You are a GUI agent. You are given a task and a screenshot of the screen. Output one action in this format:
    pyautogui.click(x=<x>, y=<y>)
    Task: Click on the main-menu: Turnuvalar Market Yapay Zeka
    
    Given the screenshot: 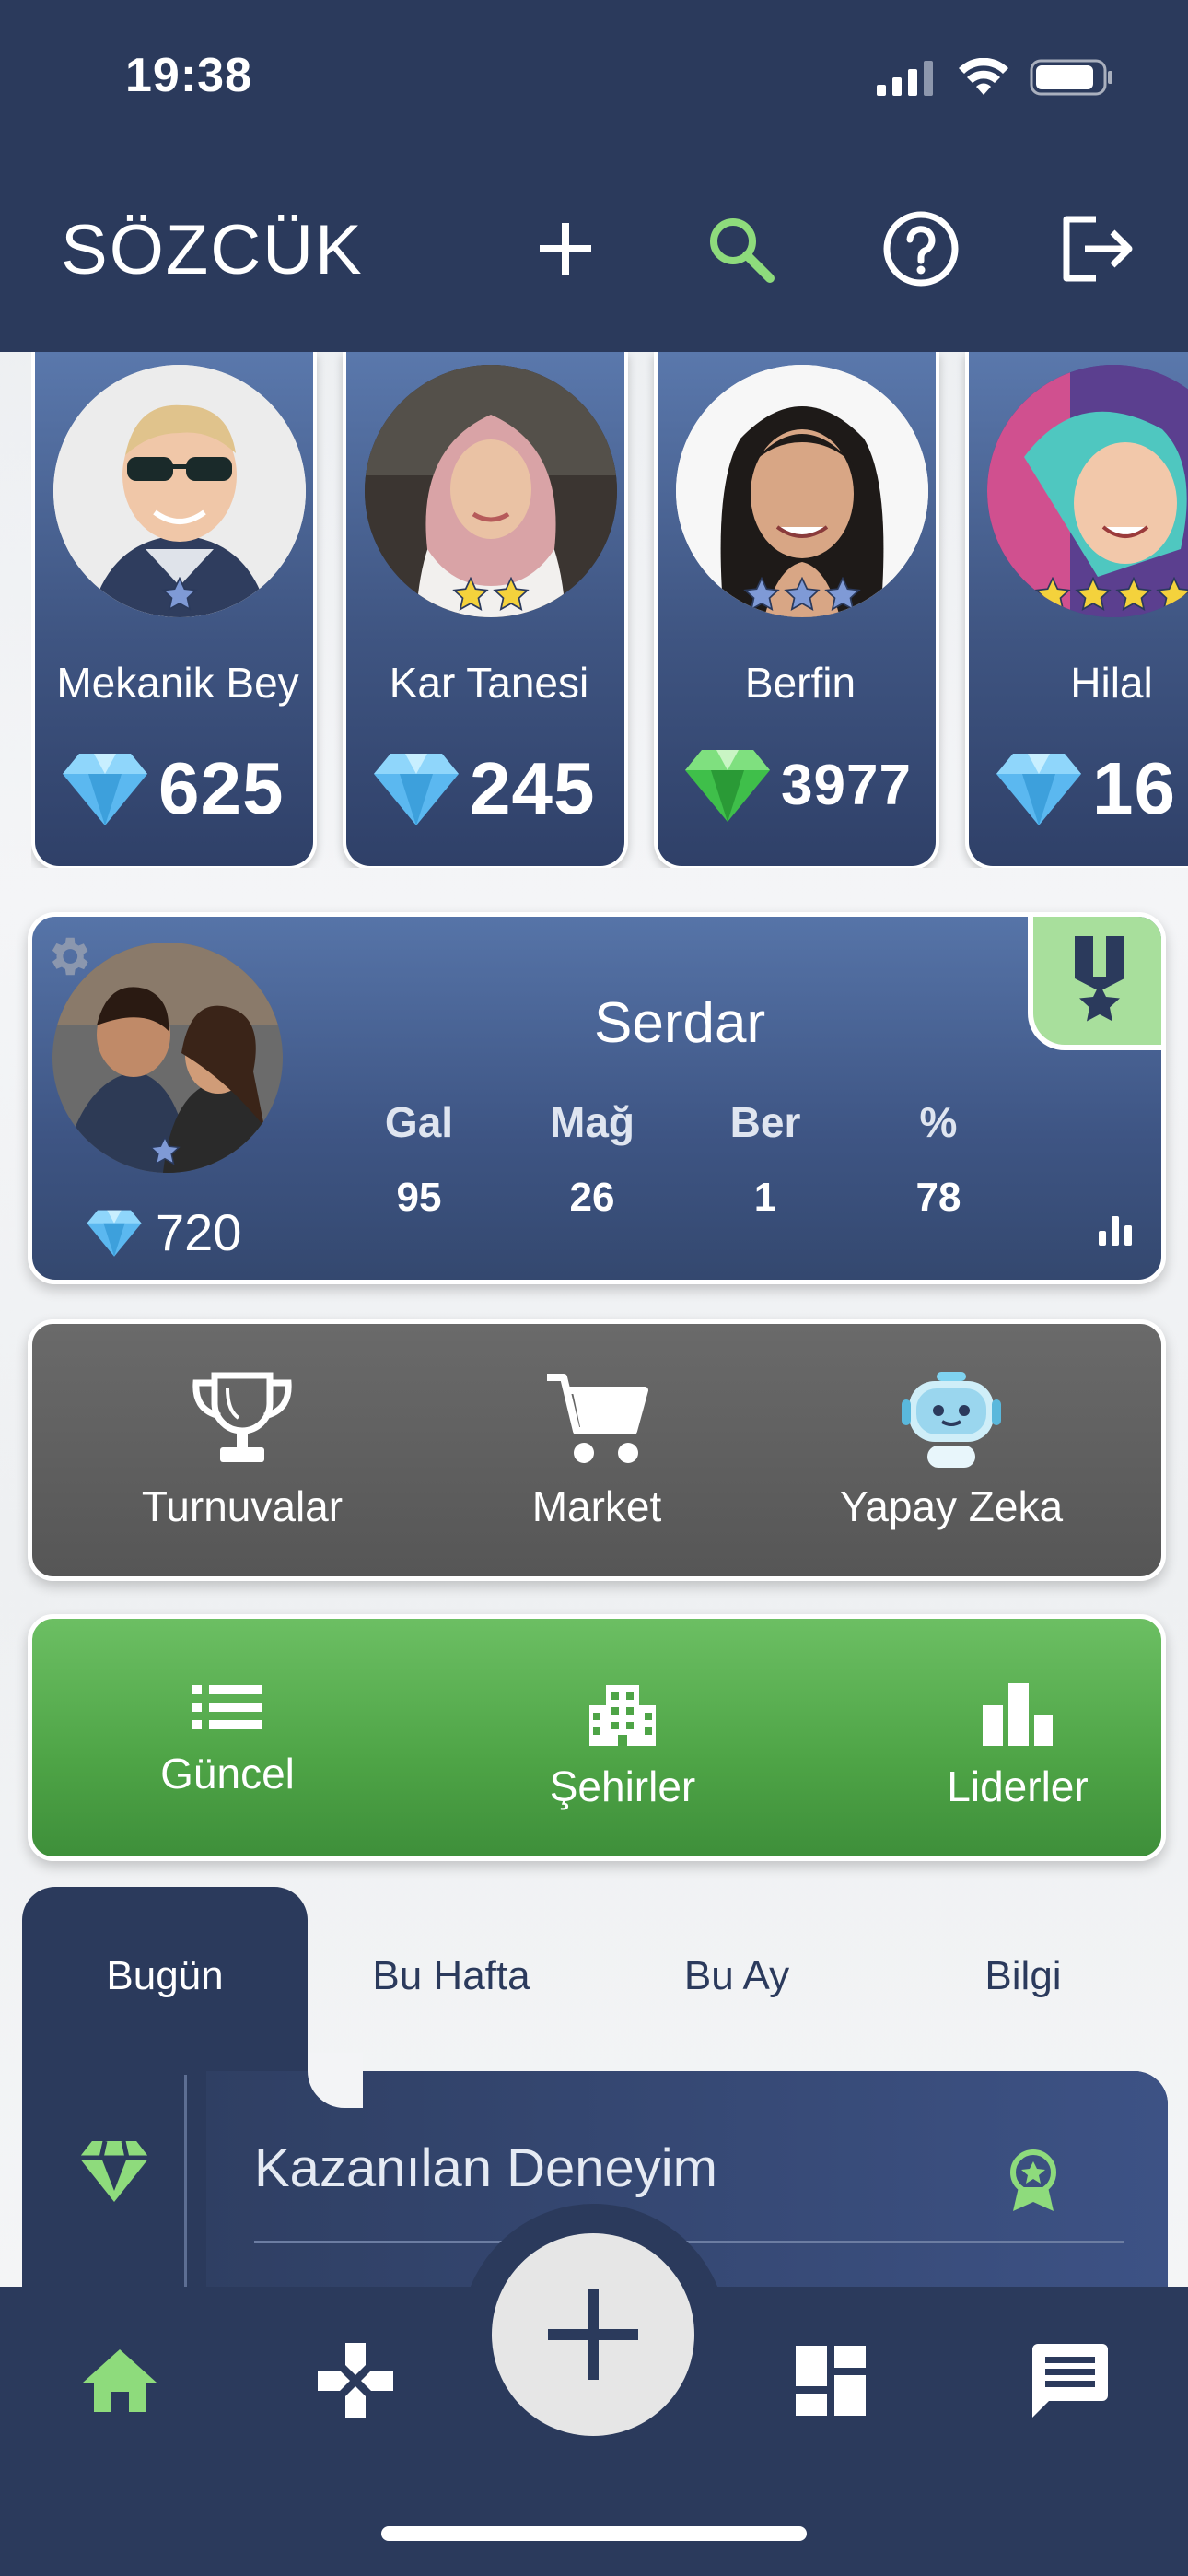 What is the action you would take?
    pyautogui.click(x=597, y=1450)
    